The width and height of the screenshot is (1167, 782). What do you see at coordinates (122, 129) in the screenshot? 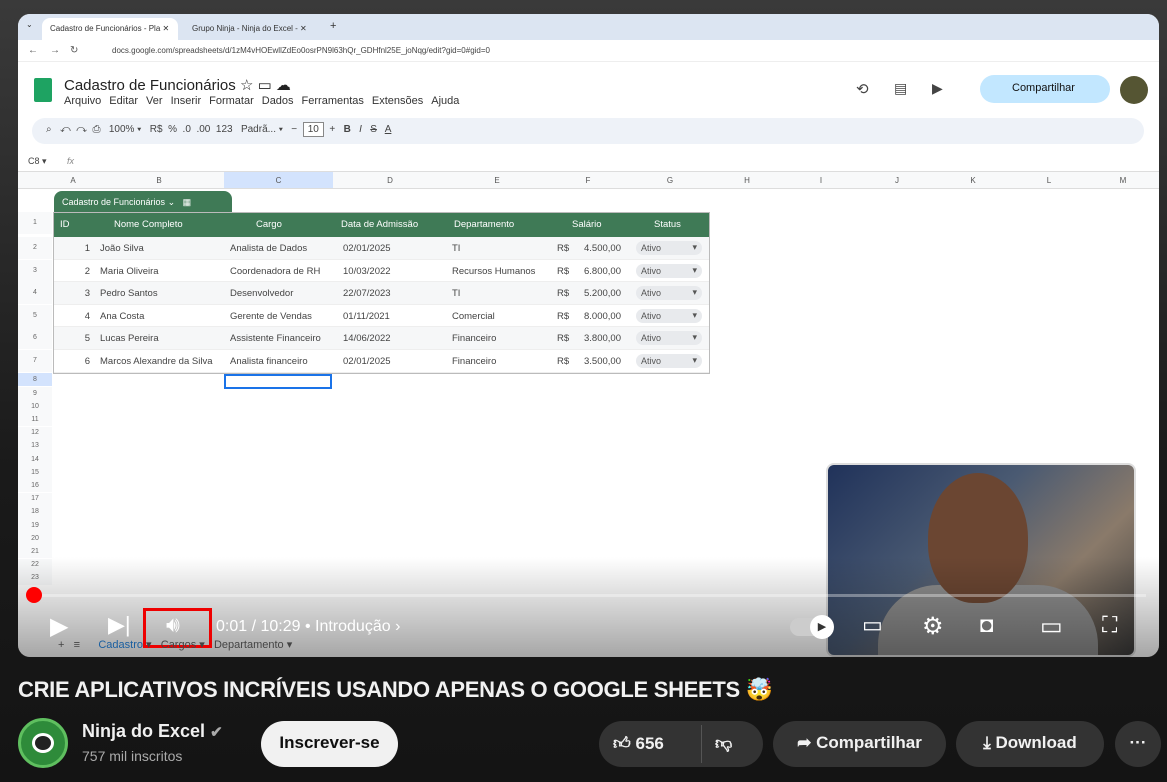
I see `zoom-select: 100%` at bounding box center [122, 129].